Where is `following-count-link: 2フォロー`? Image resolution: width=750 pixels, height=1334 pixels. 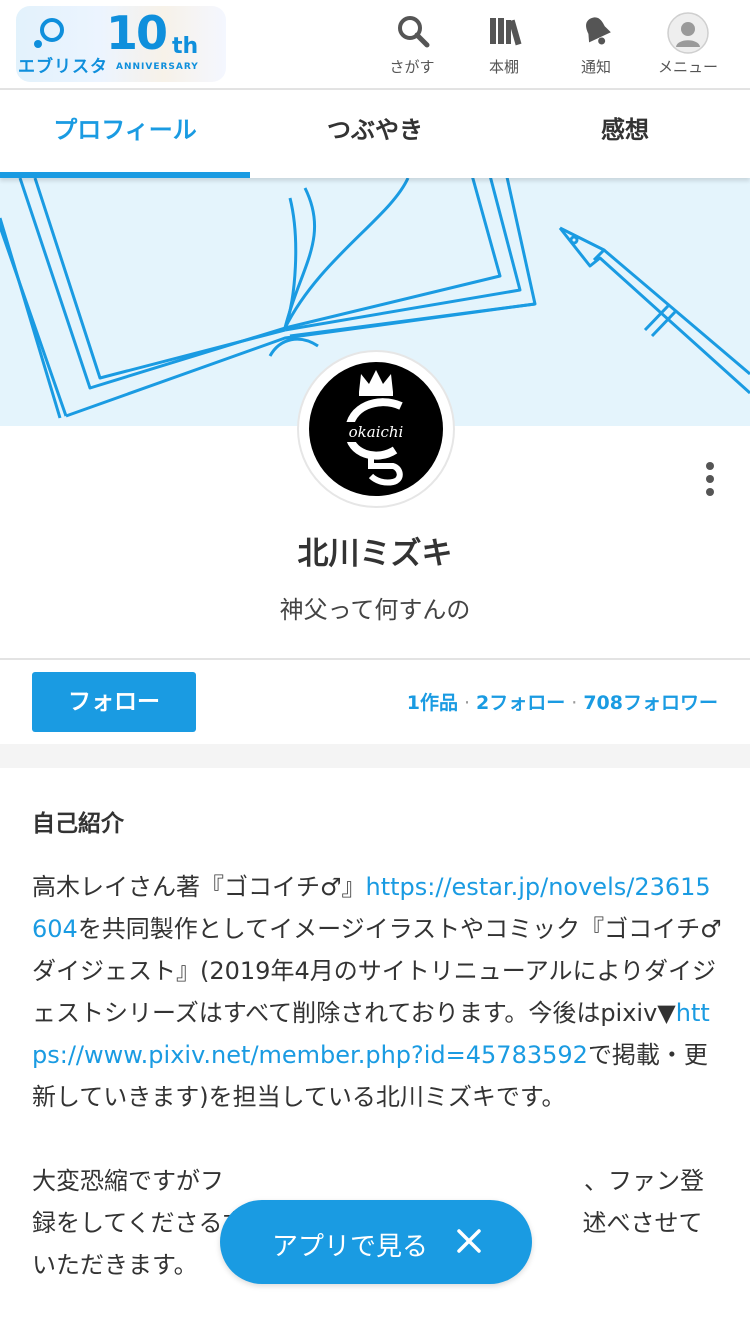 following-count-link: 2フォロー is located at coordinates (520, 703).